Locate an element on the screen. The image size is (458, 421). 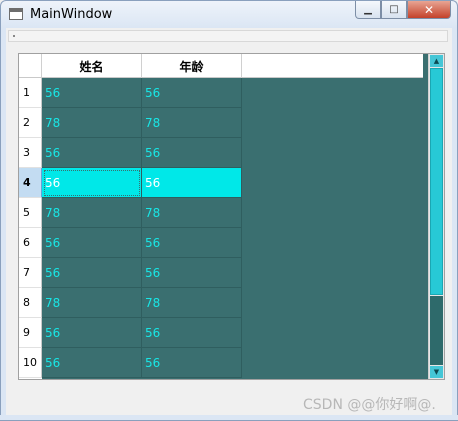
row-header: 3 is located at coordinates (30, 153).